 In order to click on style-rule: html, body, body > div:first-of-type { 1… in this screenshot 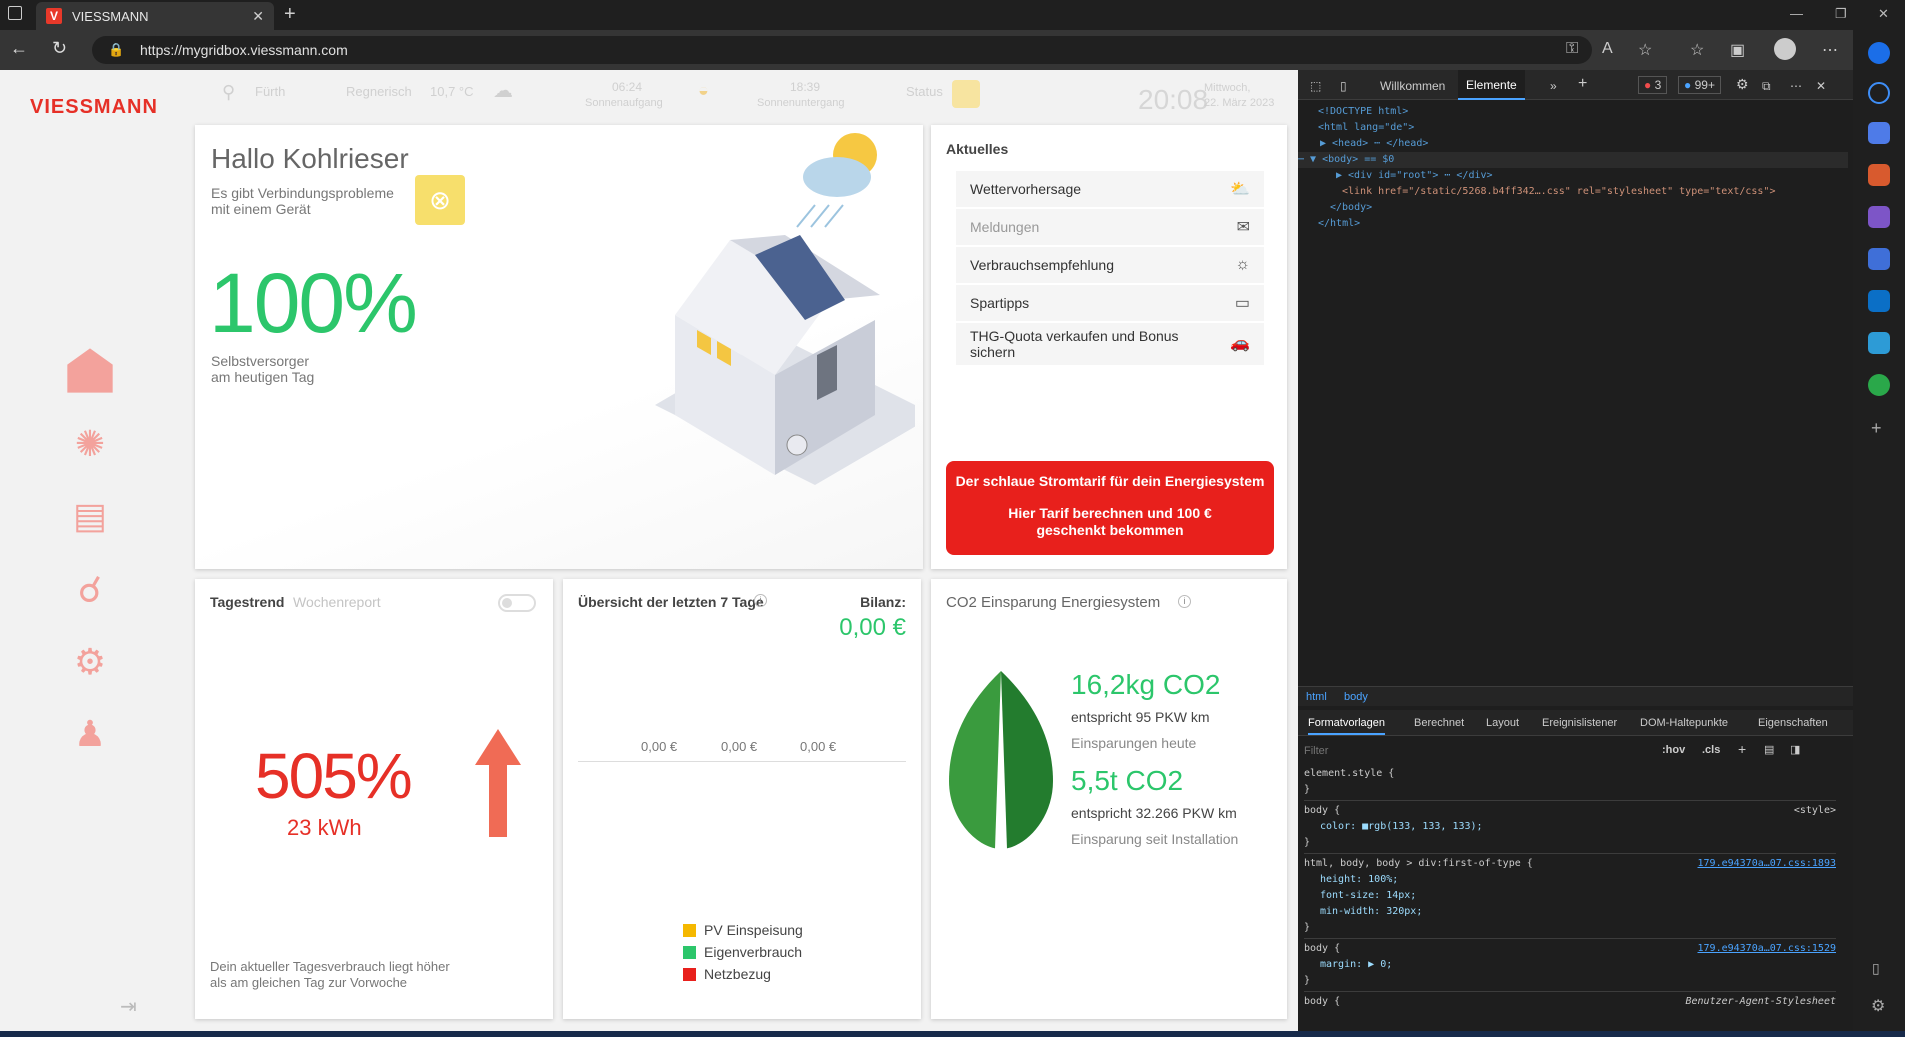, I will do `click(1570, 896)`.